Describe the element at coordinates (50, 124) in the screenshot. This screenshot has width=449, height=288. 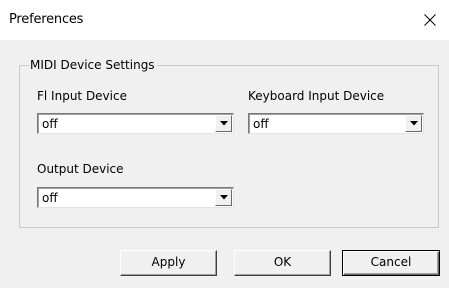
I see `fl-input-device-value: off` at that location.